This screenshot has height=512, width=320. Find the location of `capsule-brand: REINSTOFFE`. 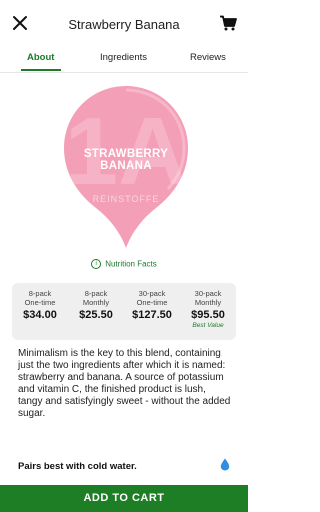

capsule-brand: REINSTOFFE is located at coordinates (126, 199).